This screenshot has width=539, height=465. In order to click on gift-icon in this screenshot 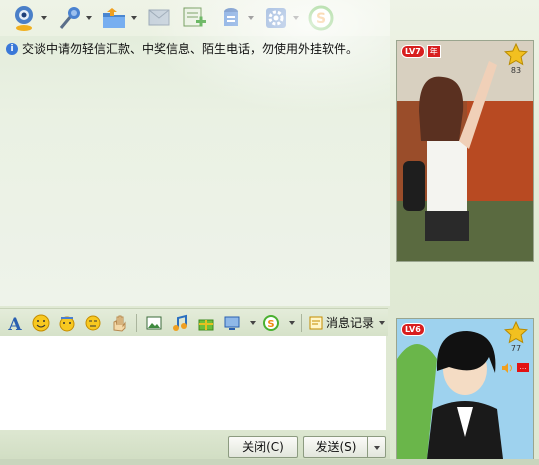, I will do `click(206, 324)`.